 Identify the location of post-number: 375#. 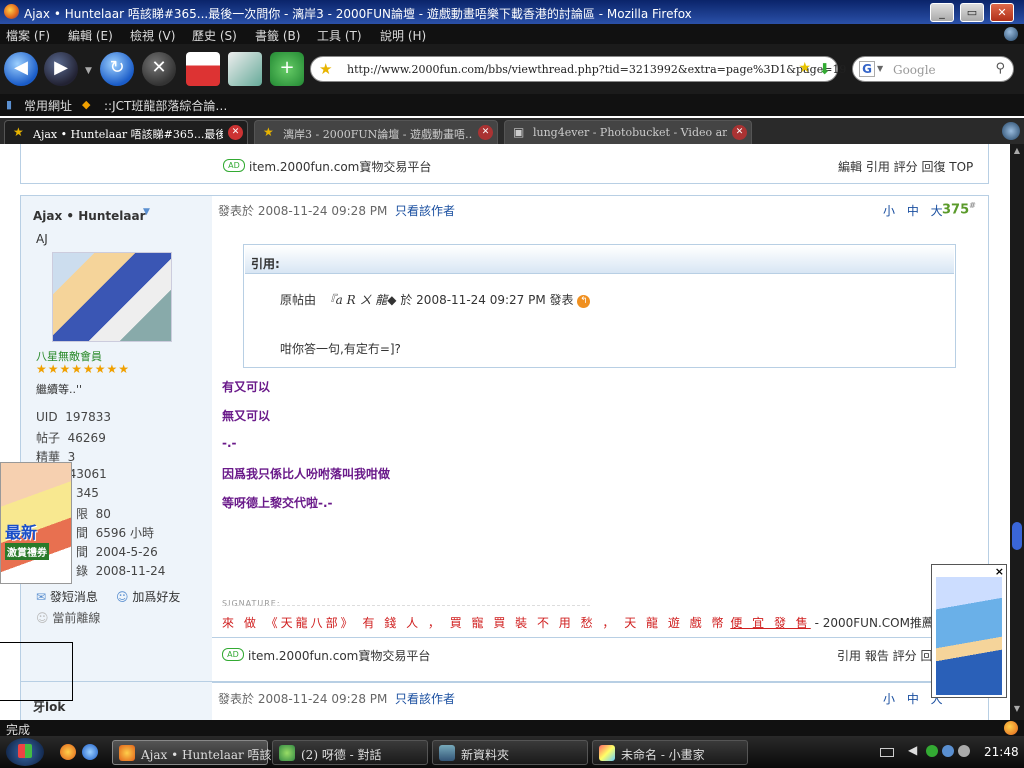
(959, 209).